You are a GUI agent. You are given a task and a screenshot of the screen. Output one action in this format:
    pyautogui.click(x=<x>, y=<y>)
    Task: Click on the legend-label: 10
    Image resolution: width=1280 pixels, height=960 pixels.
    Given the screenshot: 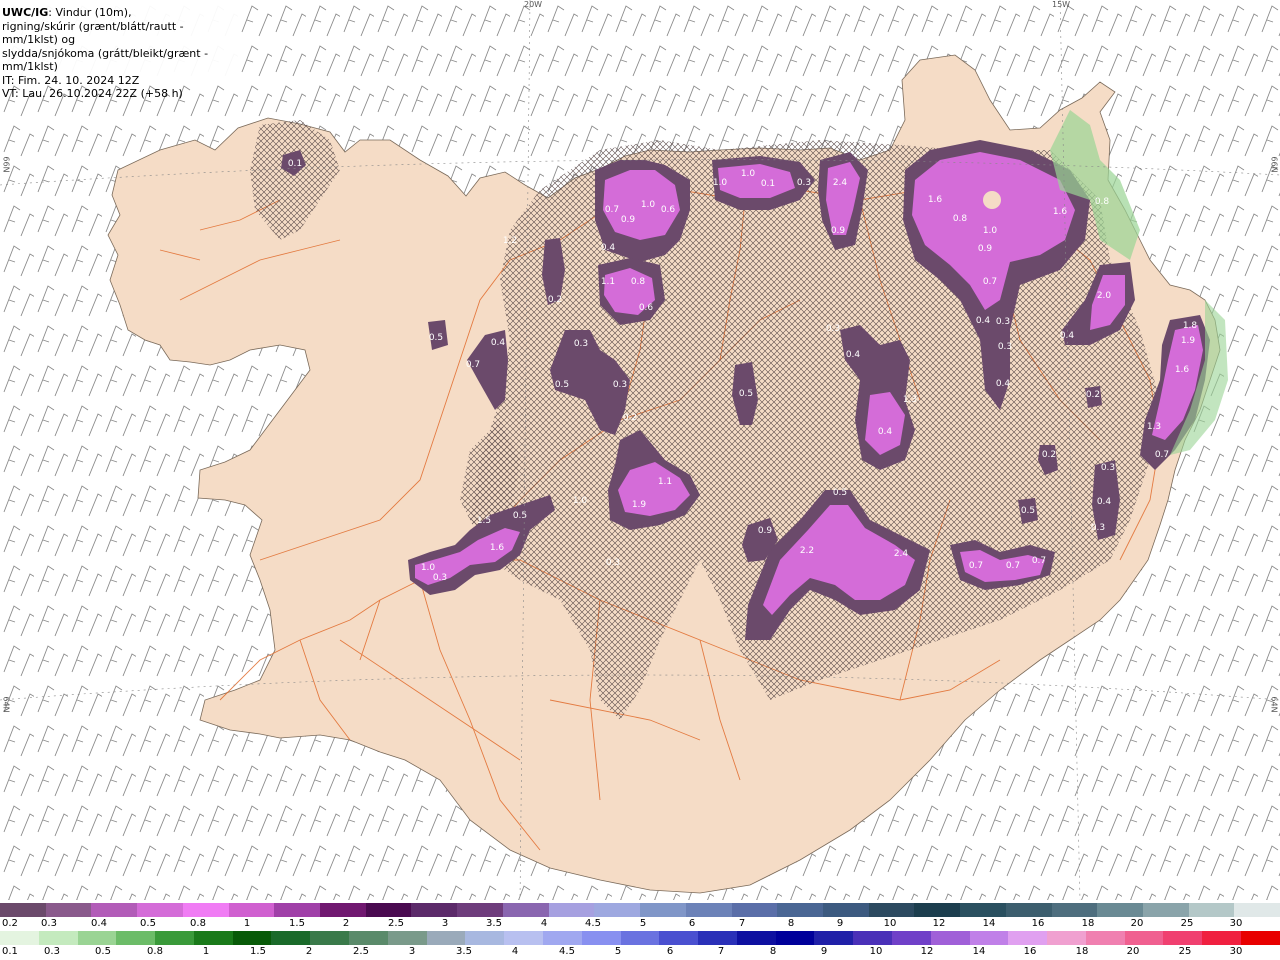 What is the action you would take?
    pyautogui.click(x=876, y=951)
    